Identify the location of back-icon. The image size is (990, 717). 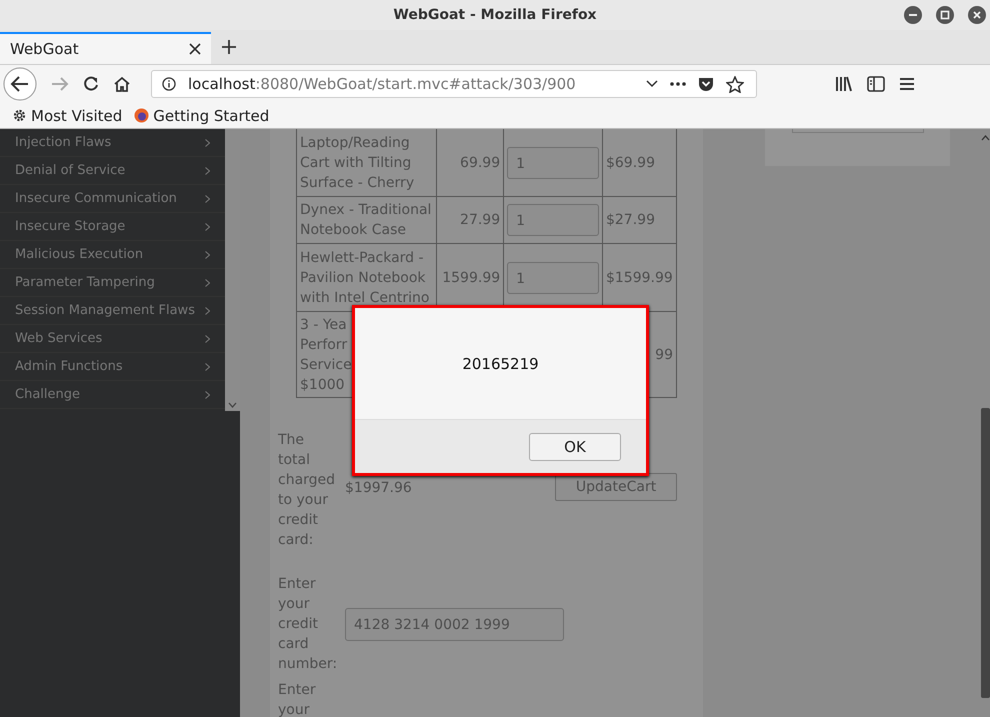
(20, 84).